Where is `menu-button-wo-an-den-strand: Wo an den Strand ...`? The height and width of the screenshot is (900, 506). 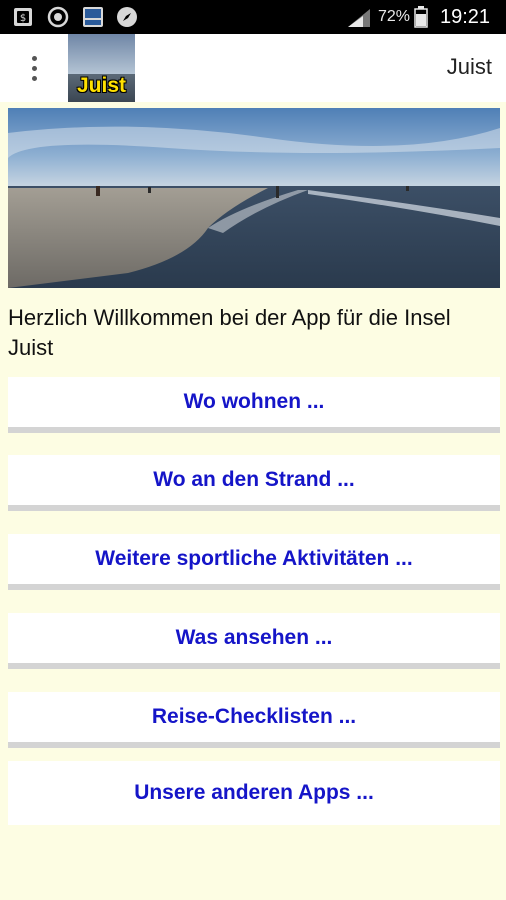
menu-button-wo-an-den-strand: Wo an den Strand ... is located at coordinates (254, 487).